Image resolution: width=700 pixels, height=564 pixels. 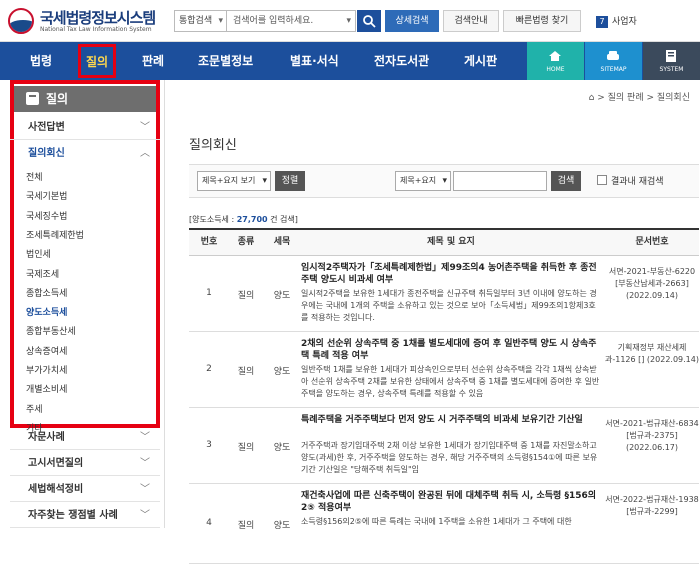 What do you see at coordinates (225, 61) in the screenshot?
I see `nav-article-info: 조문별정보` at bounding box center [225, 61].